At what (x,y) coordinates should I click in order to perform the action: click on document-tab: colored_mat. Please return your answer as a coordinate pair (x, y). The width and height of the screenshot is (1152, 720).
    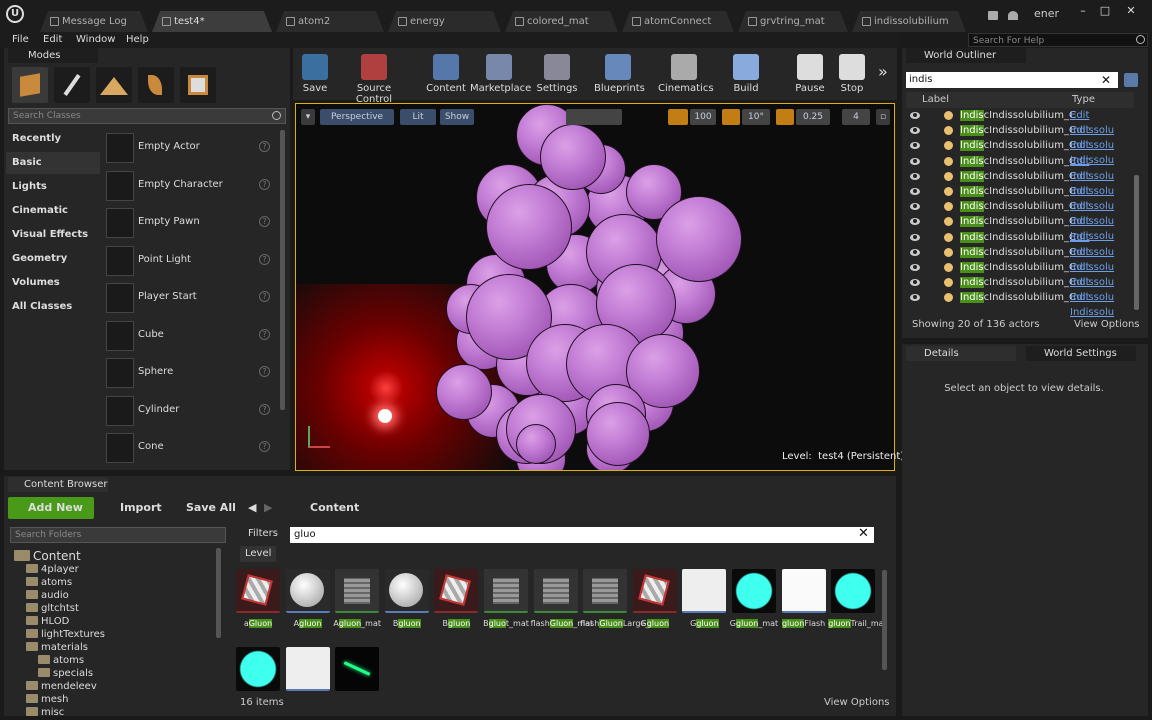
    Looking at the image, I should click on (561, 21).